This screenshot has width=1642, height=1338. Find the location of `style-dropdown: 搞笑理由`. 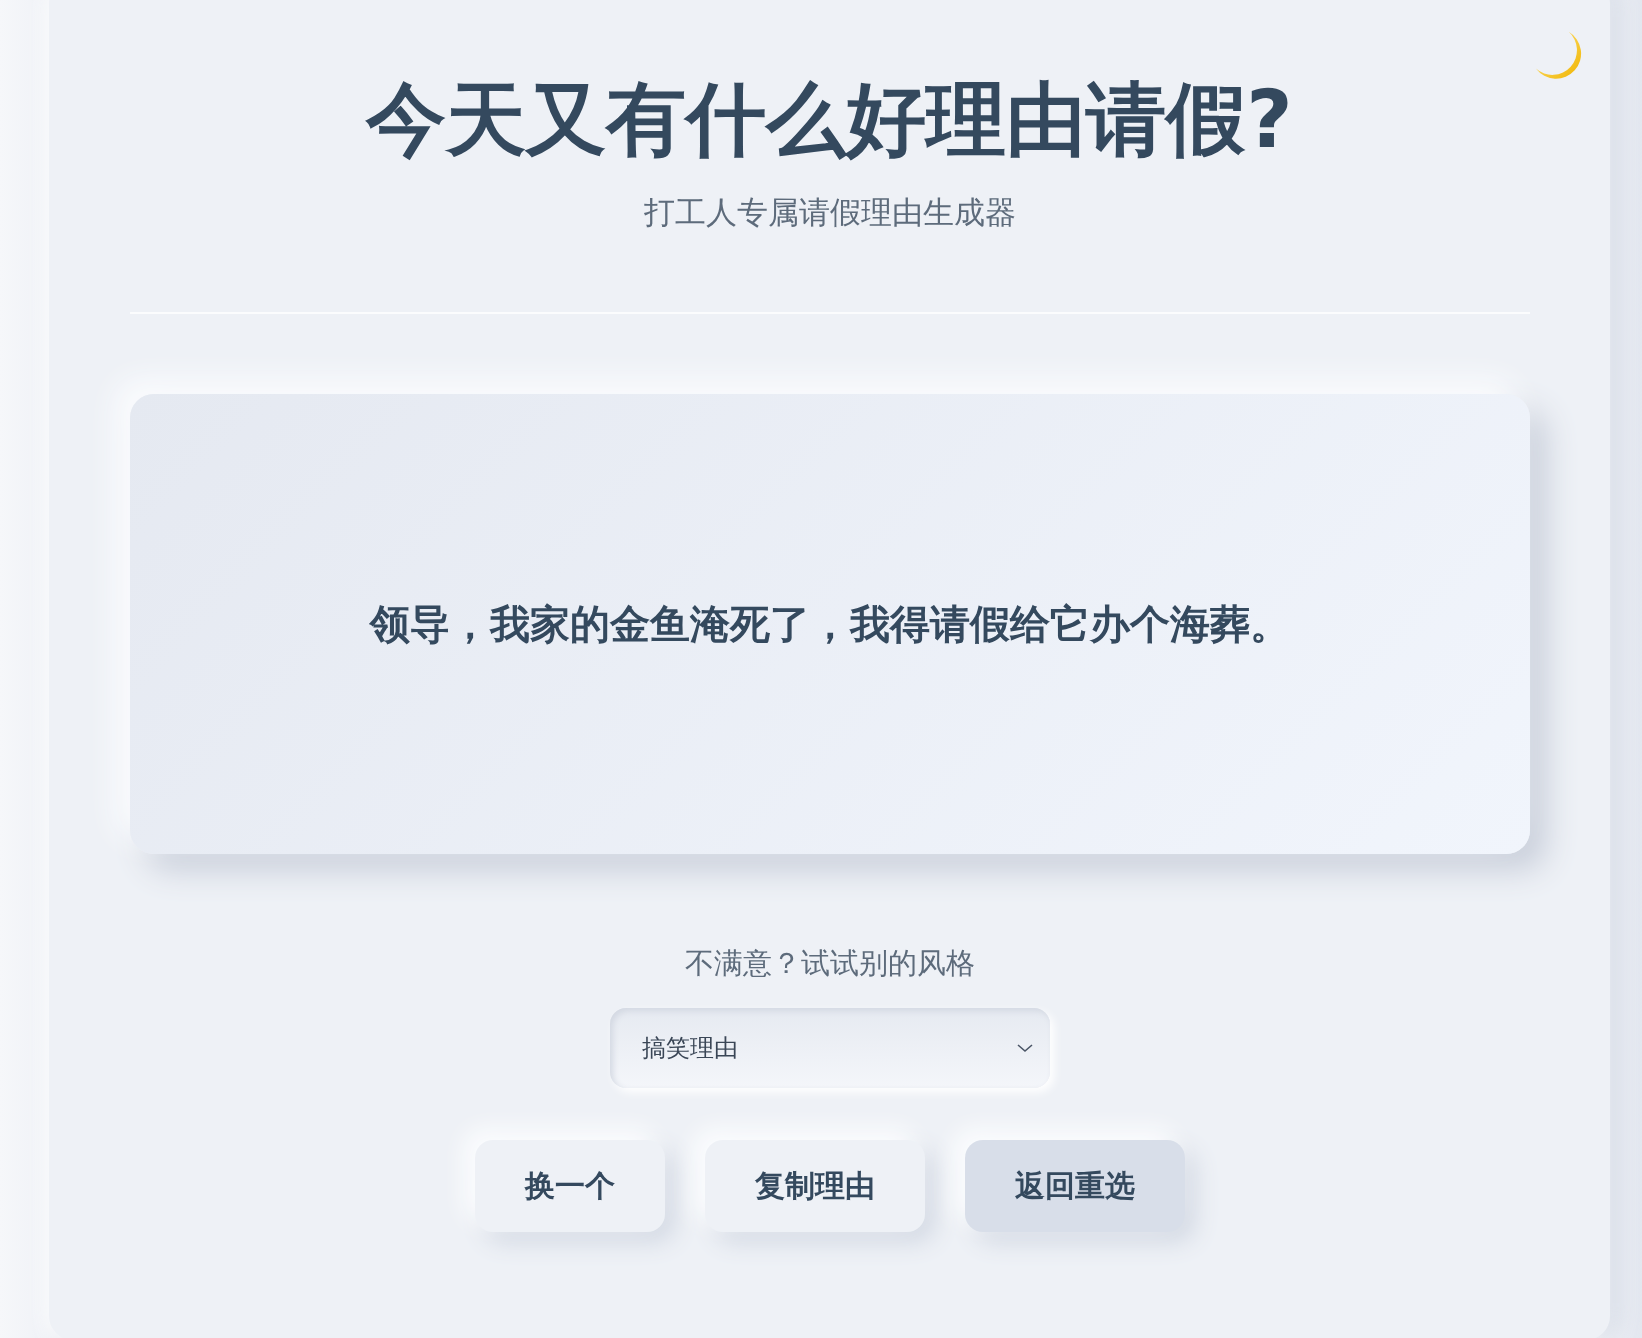

style-dropdown: 搞笑理由 is located at coordinates (829, 1048).